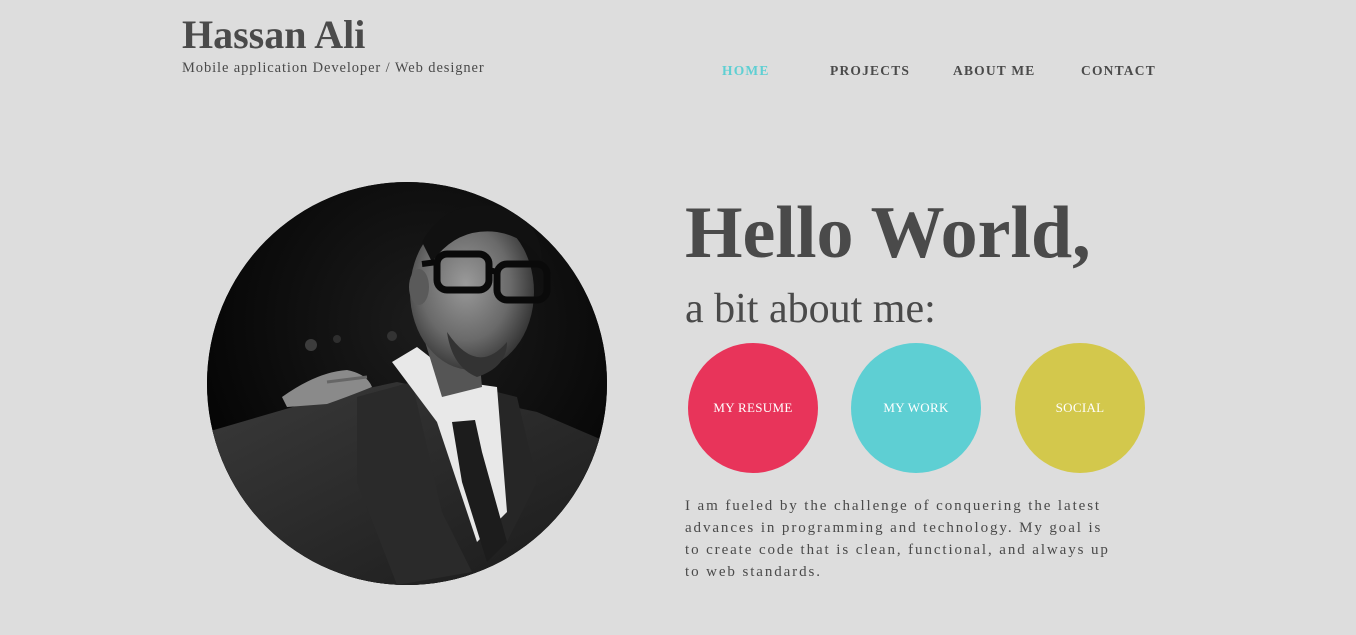 The width and height of the screenshot is (1356, 635). I want to click on nav-home: HOME, so click(746, 71).